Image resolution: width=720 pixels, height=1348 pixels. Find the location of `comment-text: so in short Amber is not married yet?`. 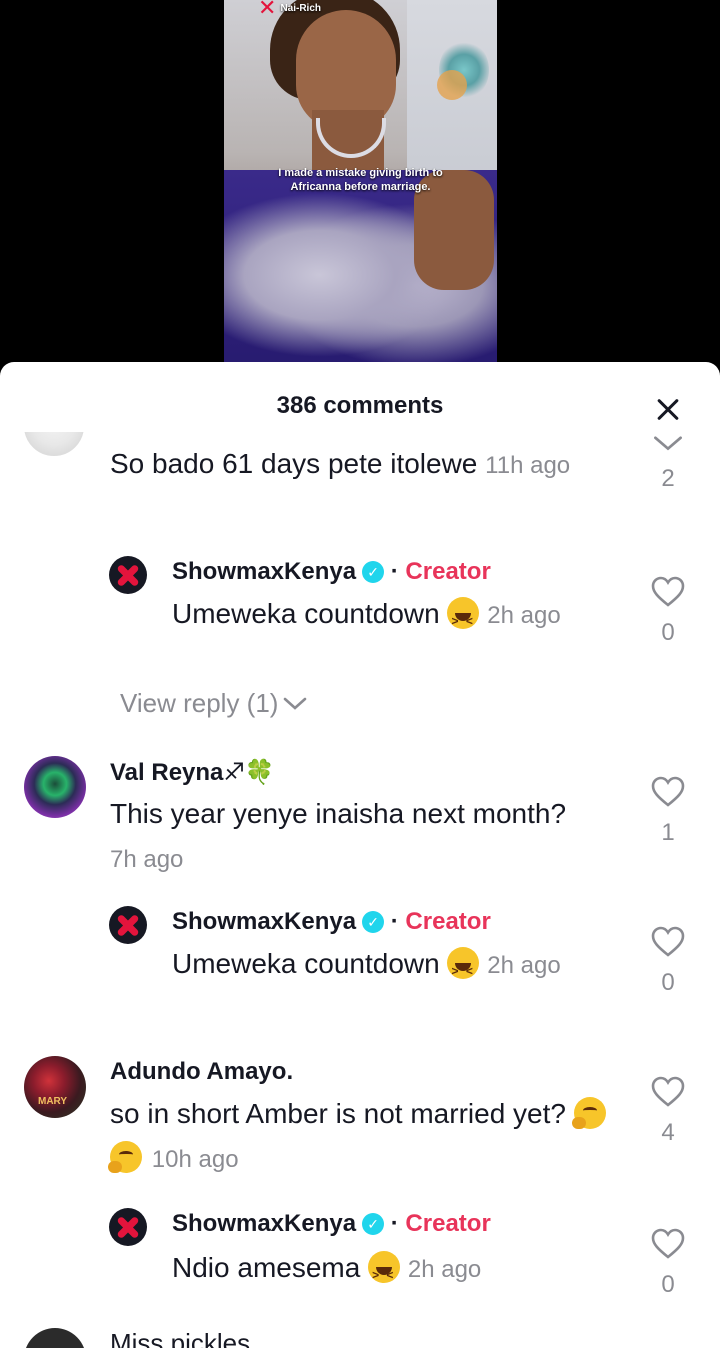

comment-text: so in short Amber is not married yet? is located at coordinates (338, 1113).